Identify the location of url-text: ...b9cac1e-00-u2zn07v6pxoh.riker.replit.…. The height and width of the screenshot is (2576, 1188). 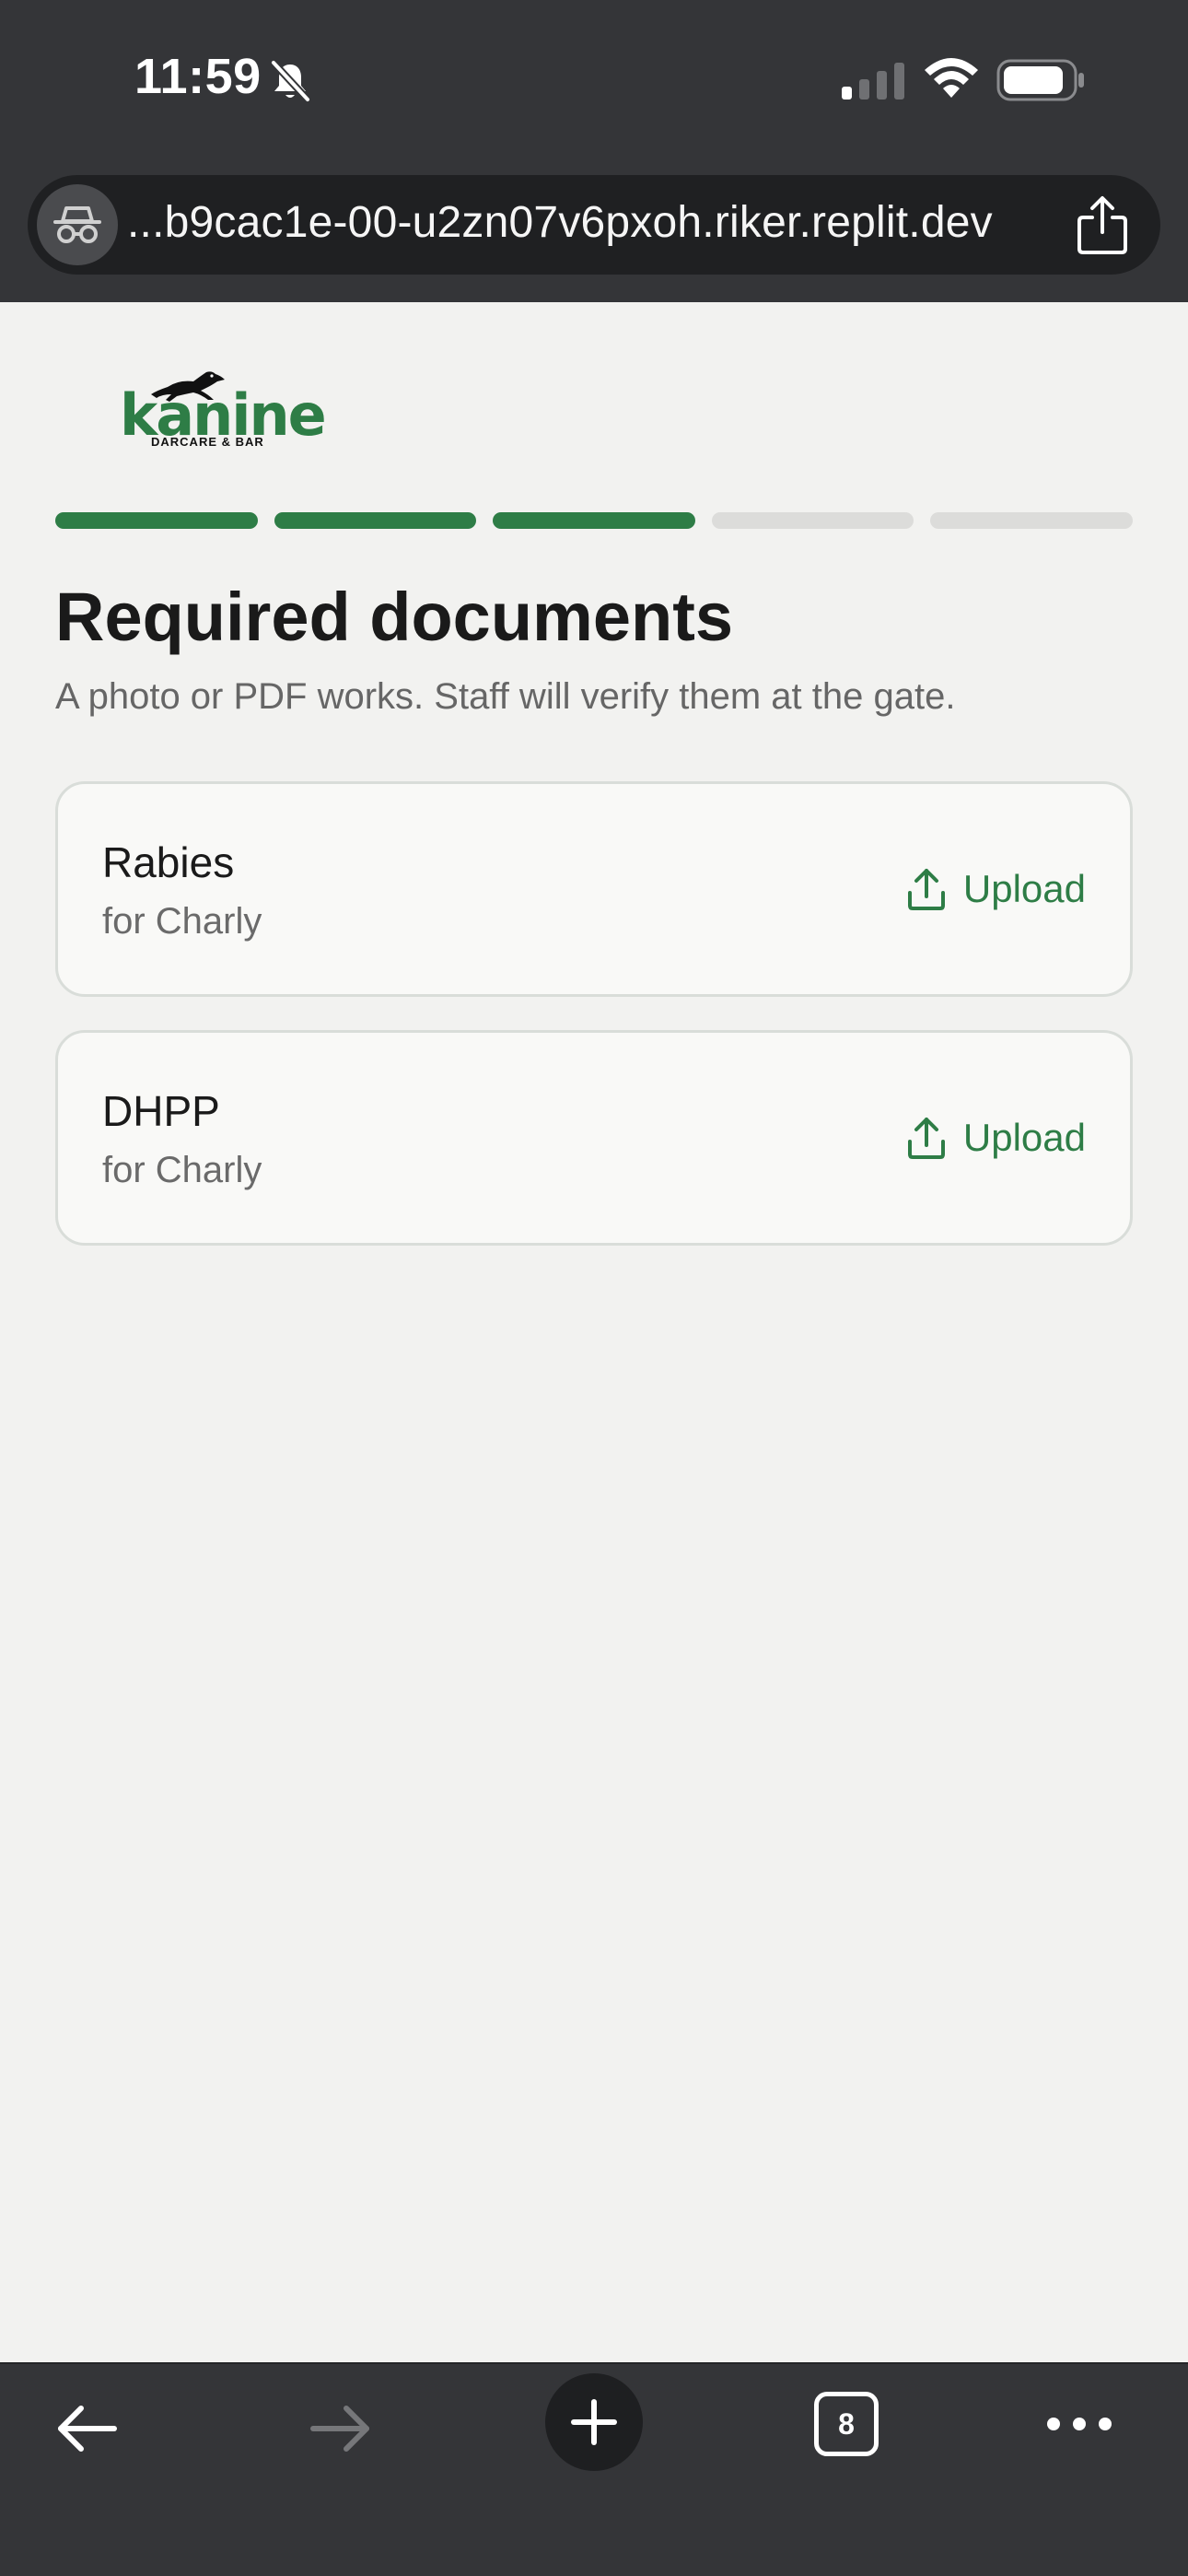
(560, 222).